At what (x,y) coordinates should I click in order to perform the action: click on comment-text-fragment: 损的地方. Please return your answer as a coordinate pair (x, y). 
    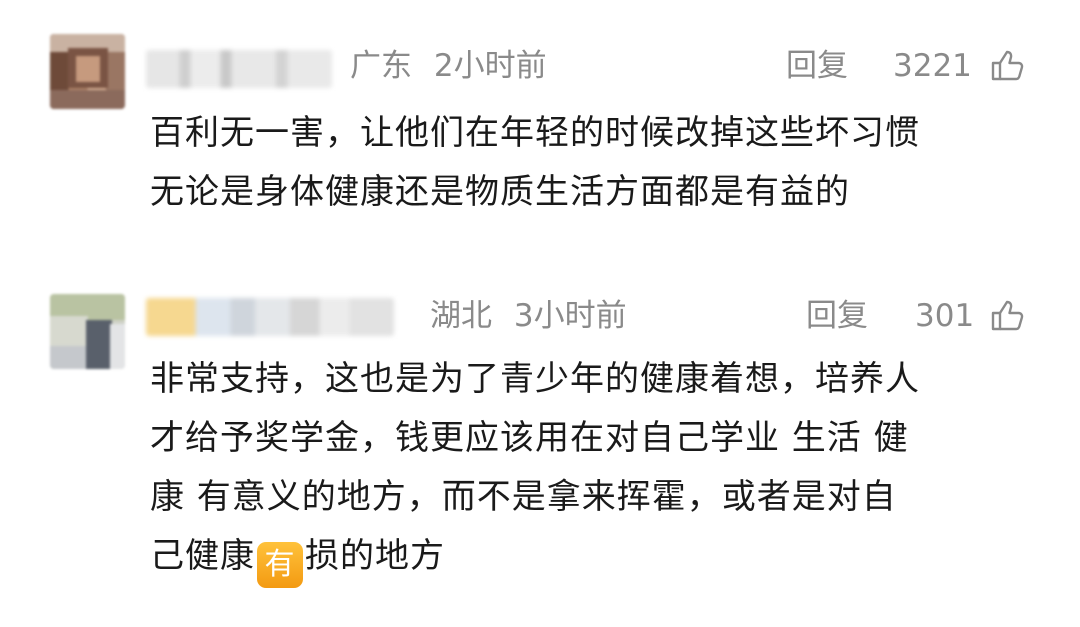
    Looking at the image, I should click on (375, 556).